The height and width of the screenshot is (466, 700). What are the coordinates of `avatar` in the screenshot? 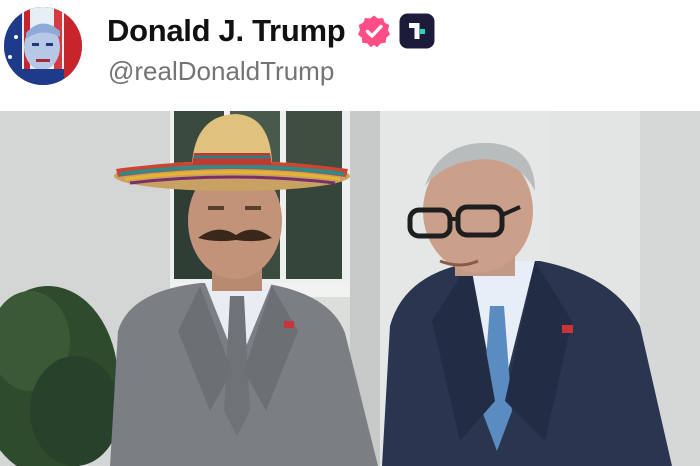 It's located at (43, 46).